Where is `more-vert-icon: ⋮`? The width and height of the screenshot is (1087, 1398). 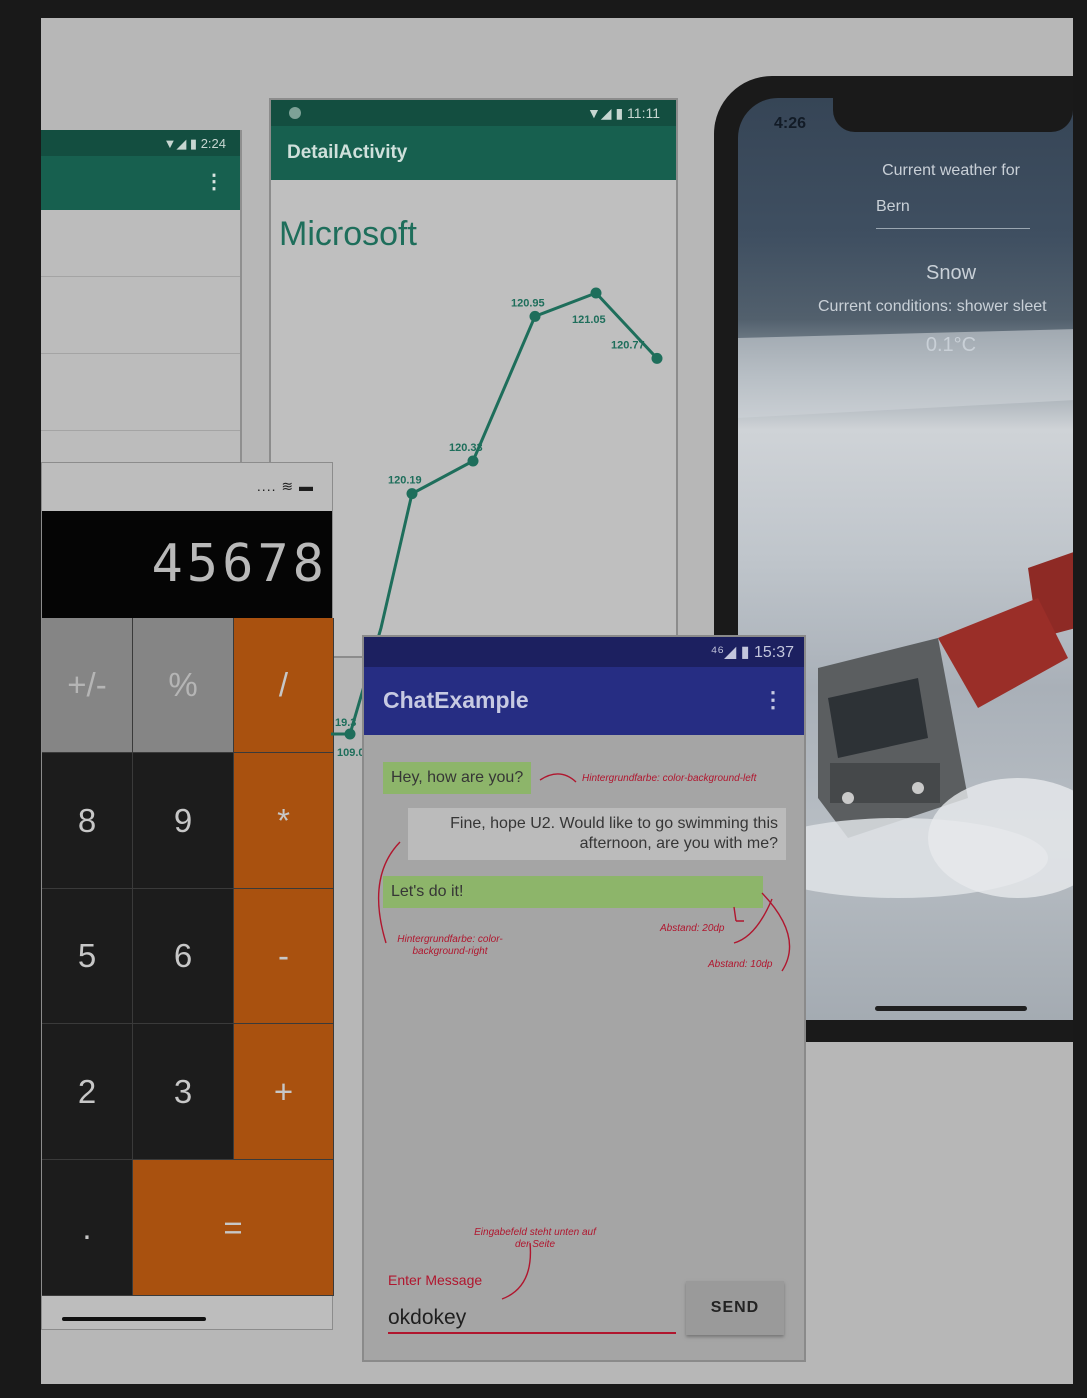
more-vert-icon: ⋮ is located at coordinates (214, 182).